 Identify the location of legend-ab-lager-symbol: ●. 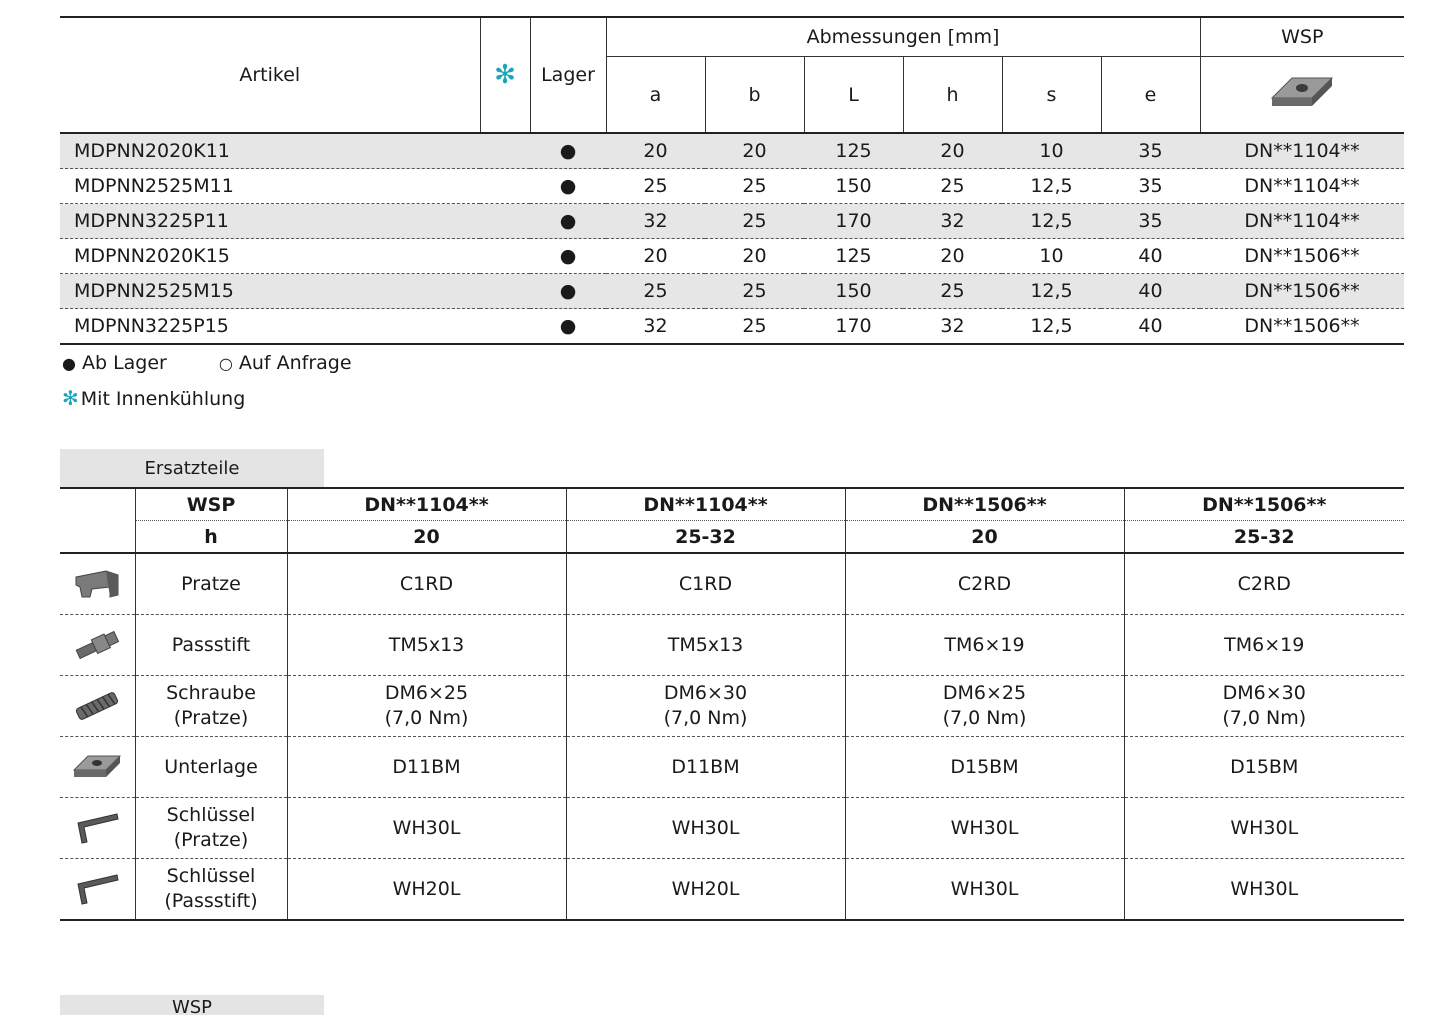
(69, 363).